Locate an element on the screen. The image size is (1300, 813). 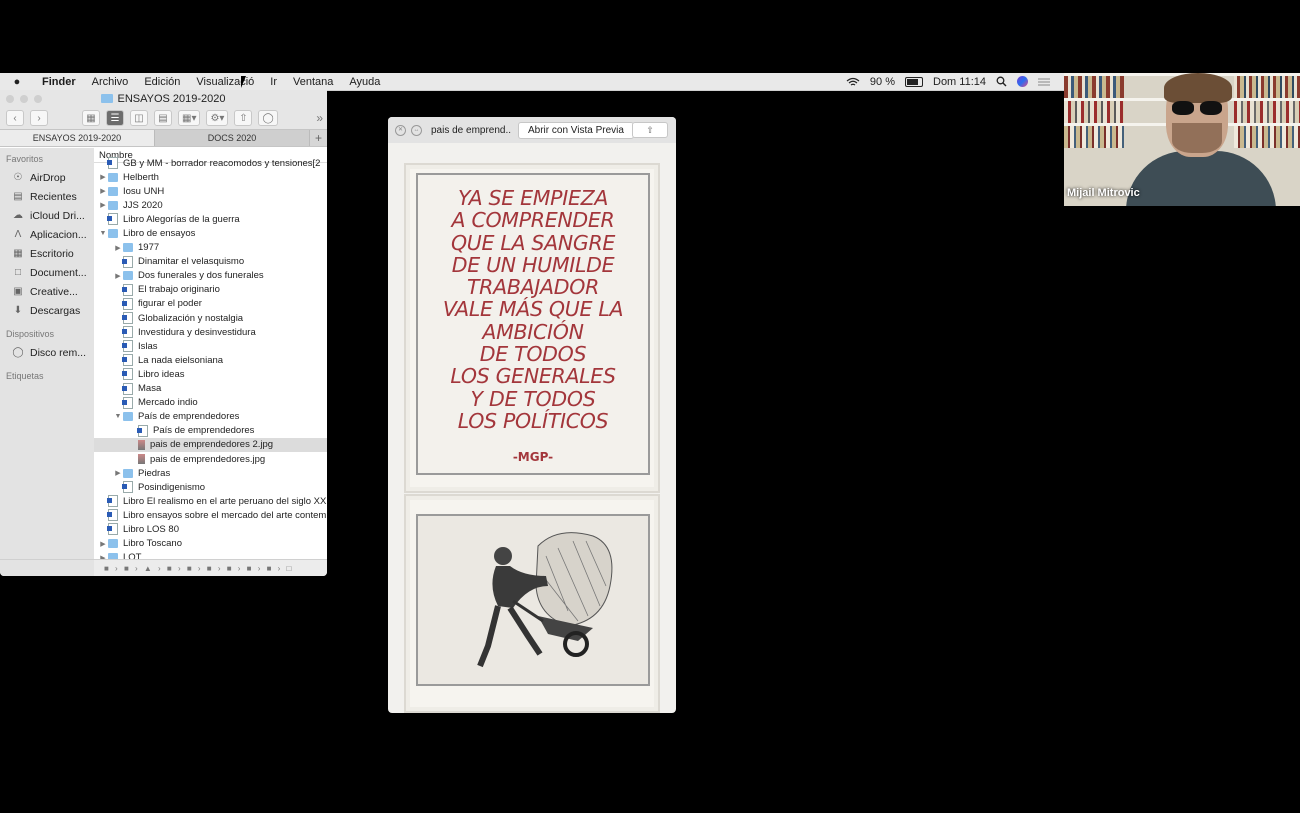
menu-edicion: Edición is located at coordinates (162, 82).